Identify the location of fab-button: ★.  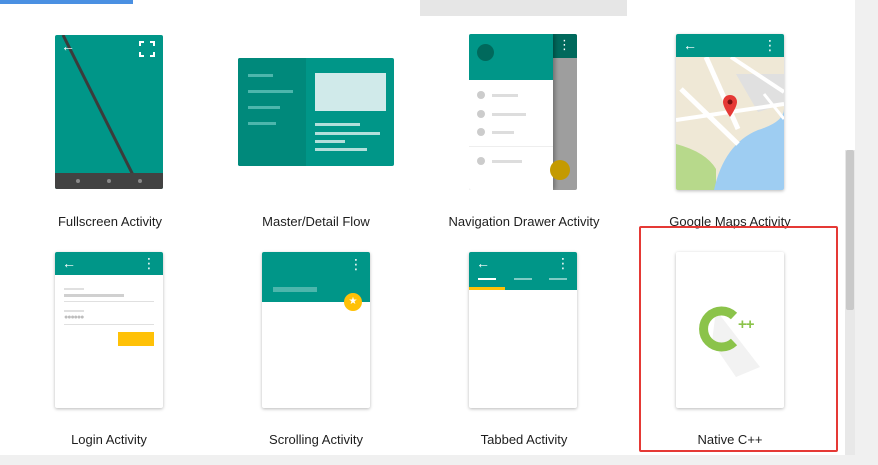
(353, 302).